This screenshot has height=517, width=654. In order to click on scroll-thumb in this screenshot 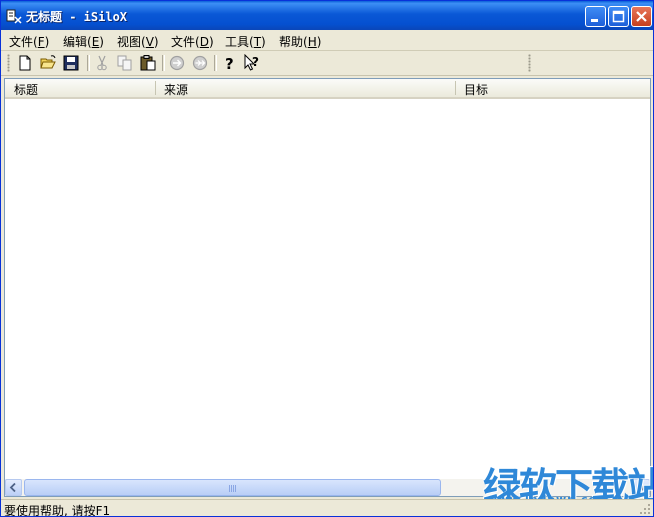, I will do `click(232, 487)`.